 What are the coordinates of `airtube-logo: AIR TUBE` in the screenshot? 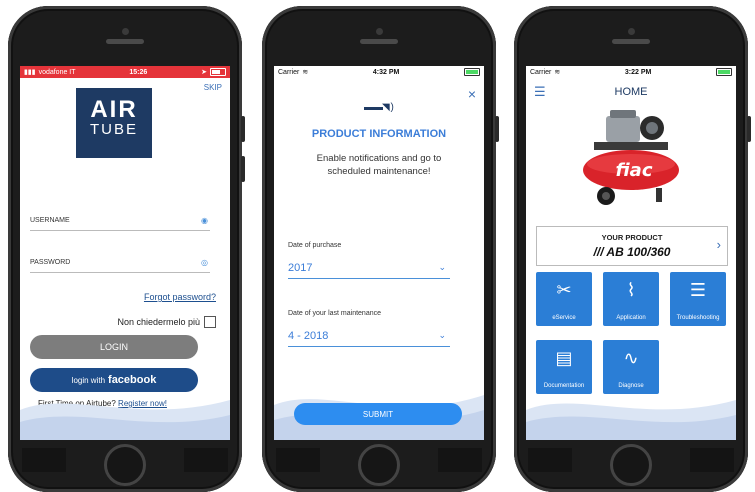 It's located at (114, 123).